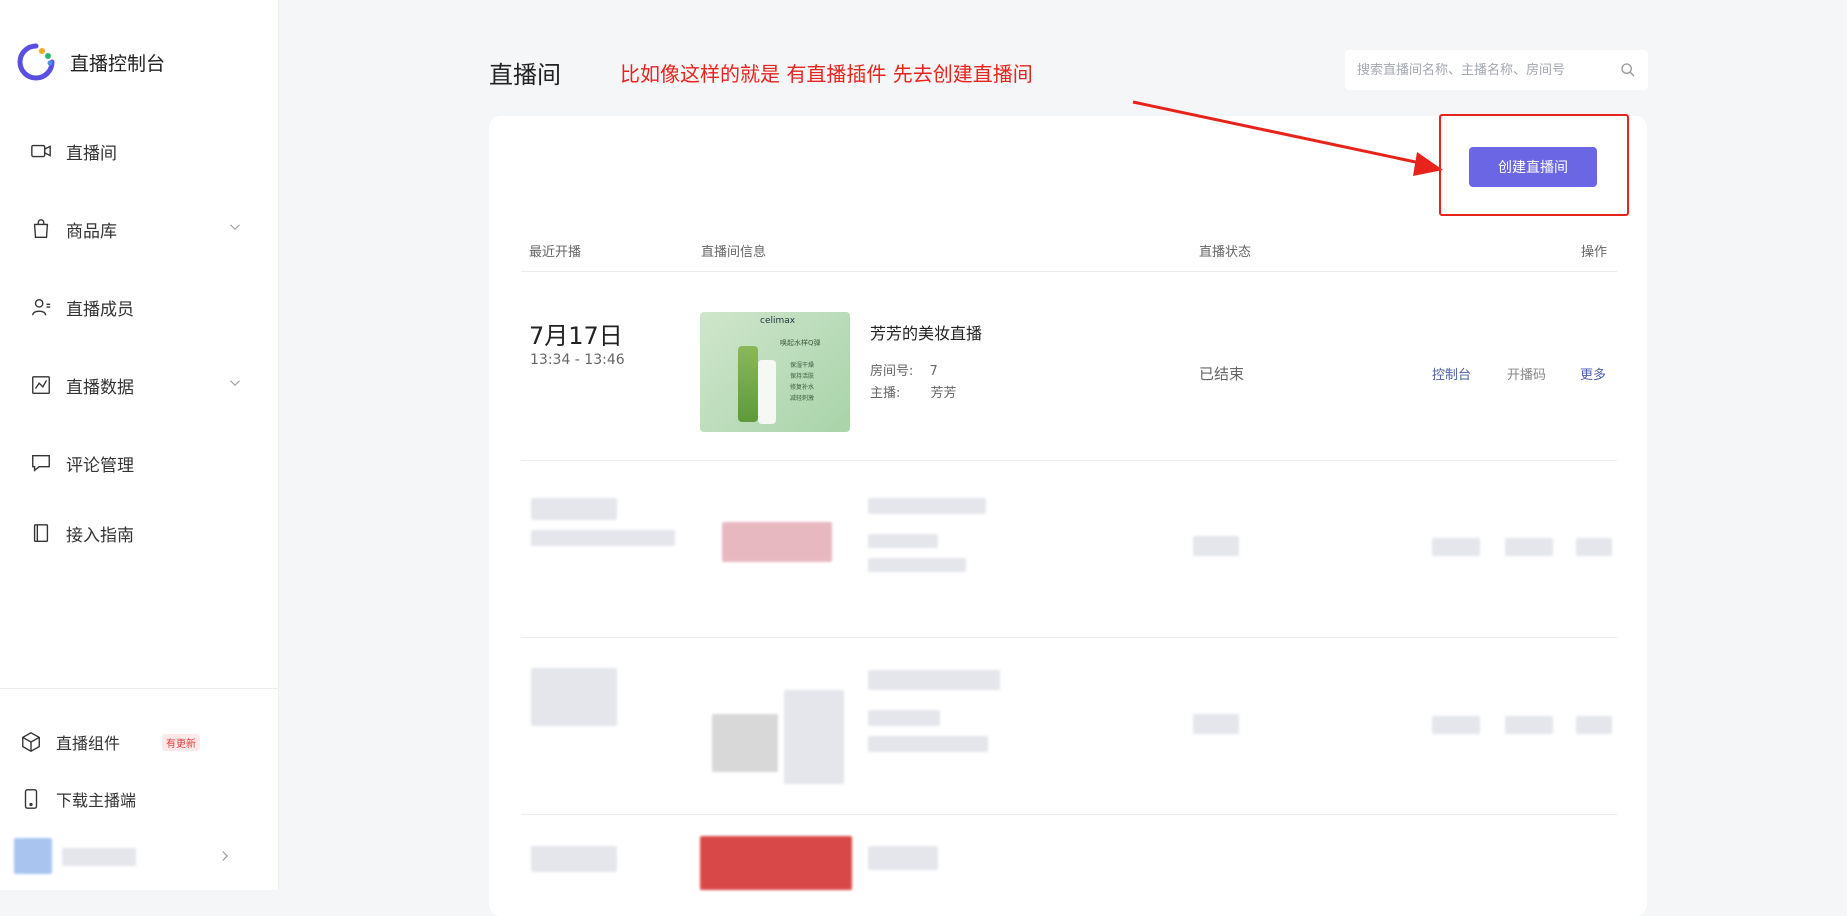  Describe the element at coordinates (36, 62) in the screenshot. I see `brand-logo-icon` at that location.